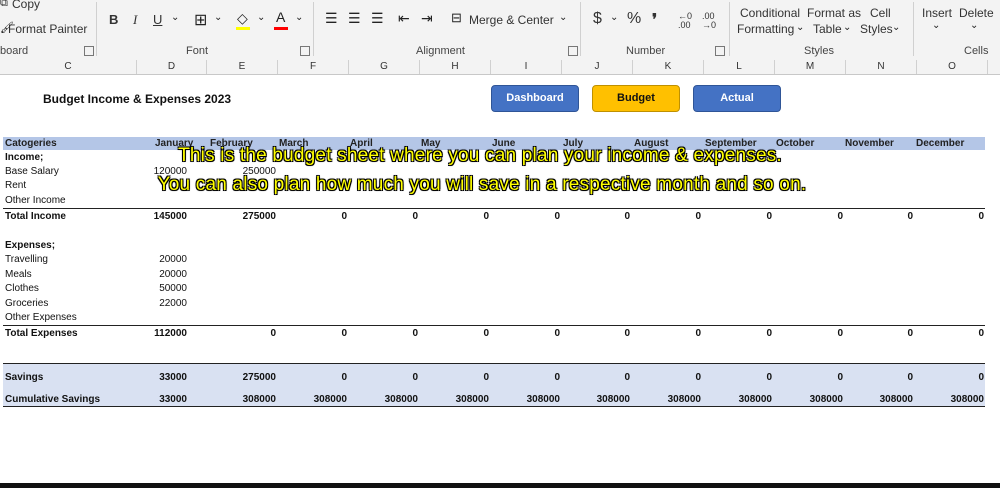 Image resolution: width=1000 pixels, height=488 pixels. I want to click on cell-value: 50000, so click(157, 288).